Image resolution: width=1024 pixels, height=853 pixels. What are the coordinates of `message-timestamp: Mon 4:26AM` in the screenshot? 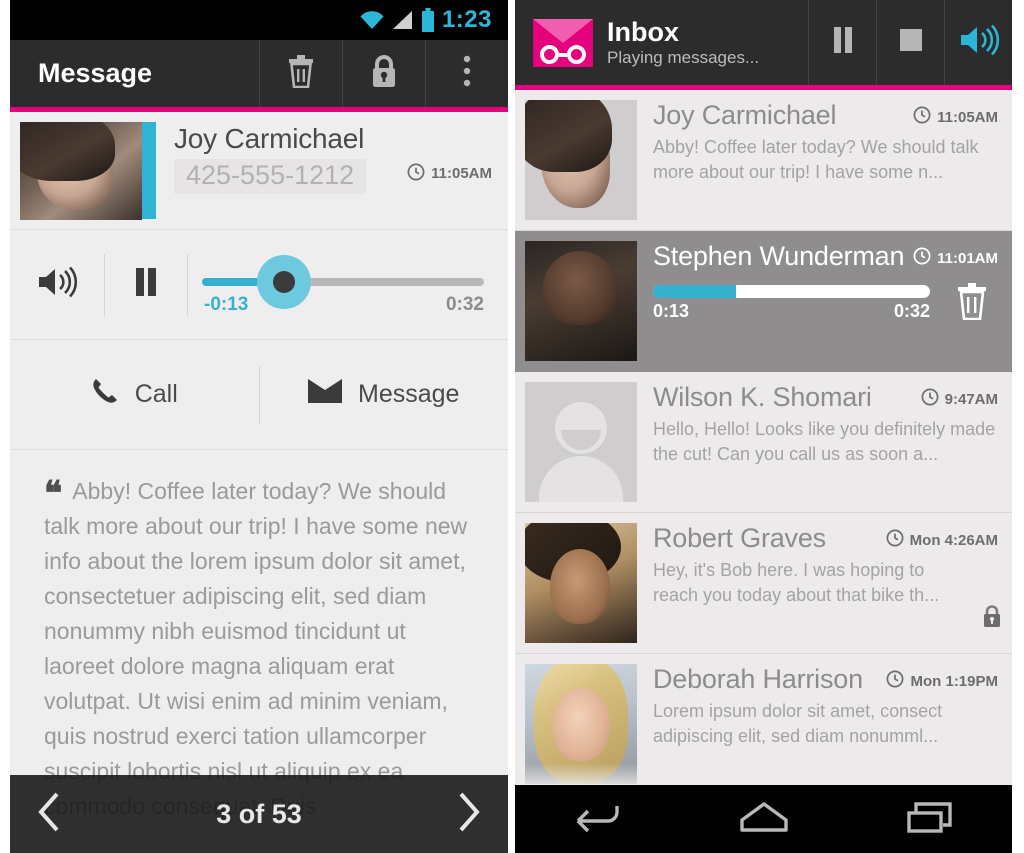 It's located at (942, 537).